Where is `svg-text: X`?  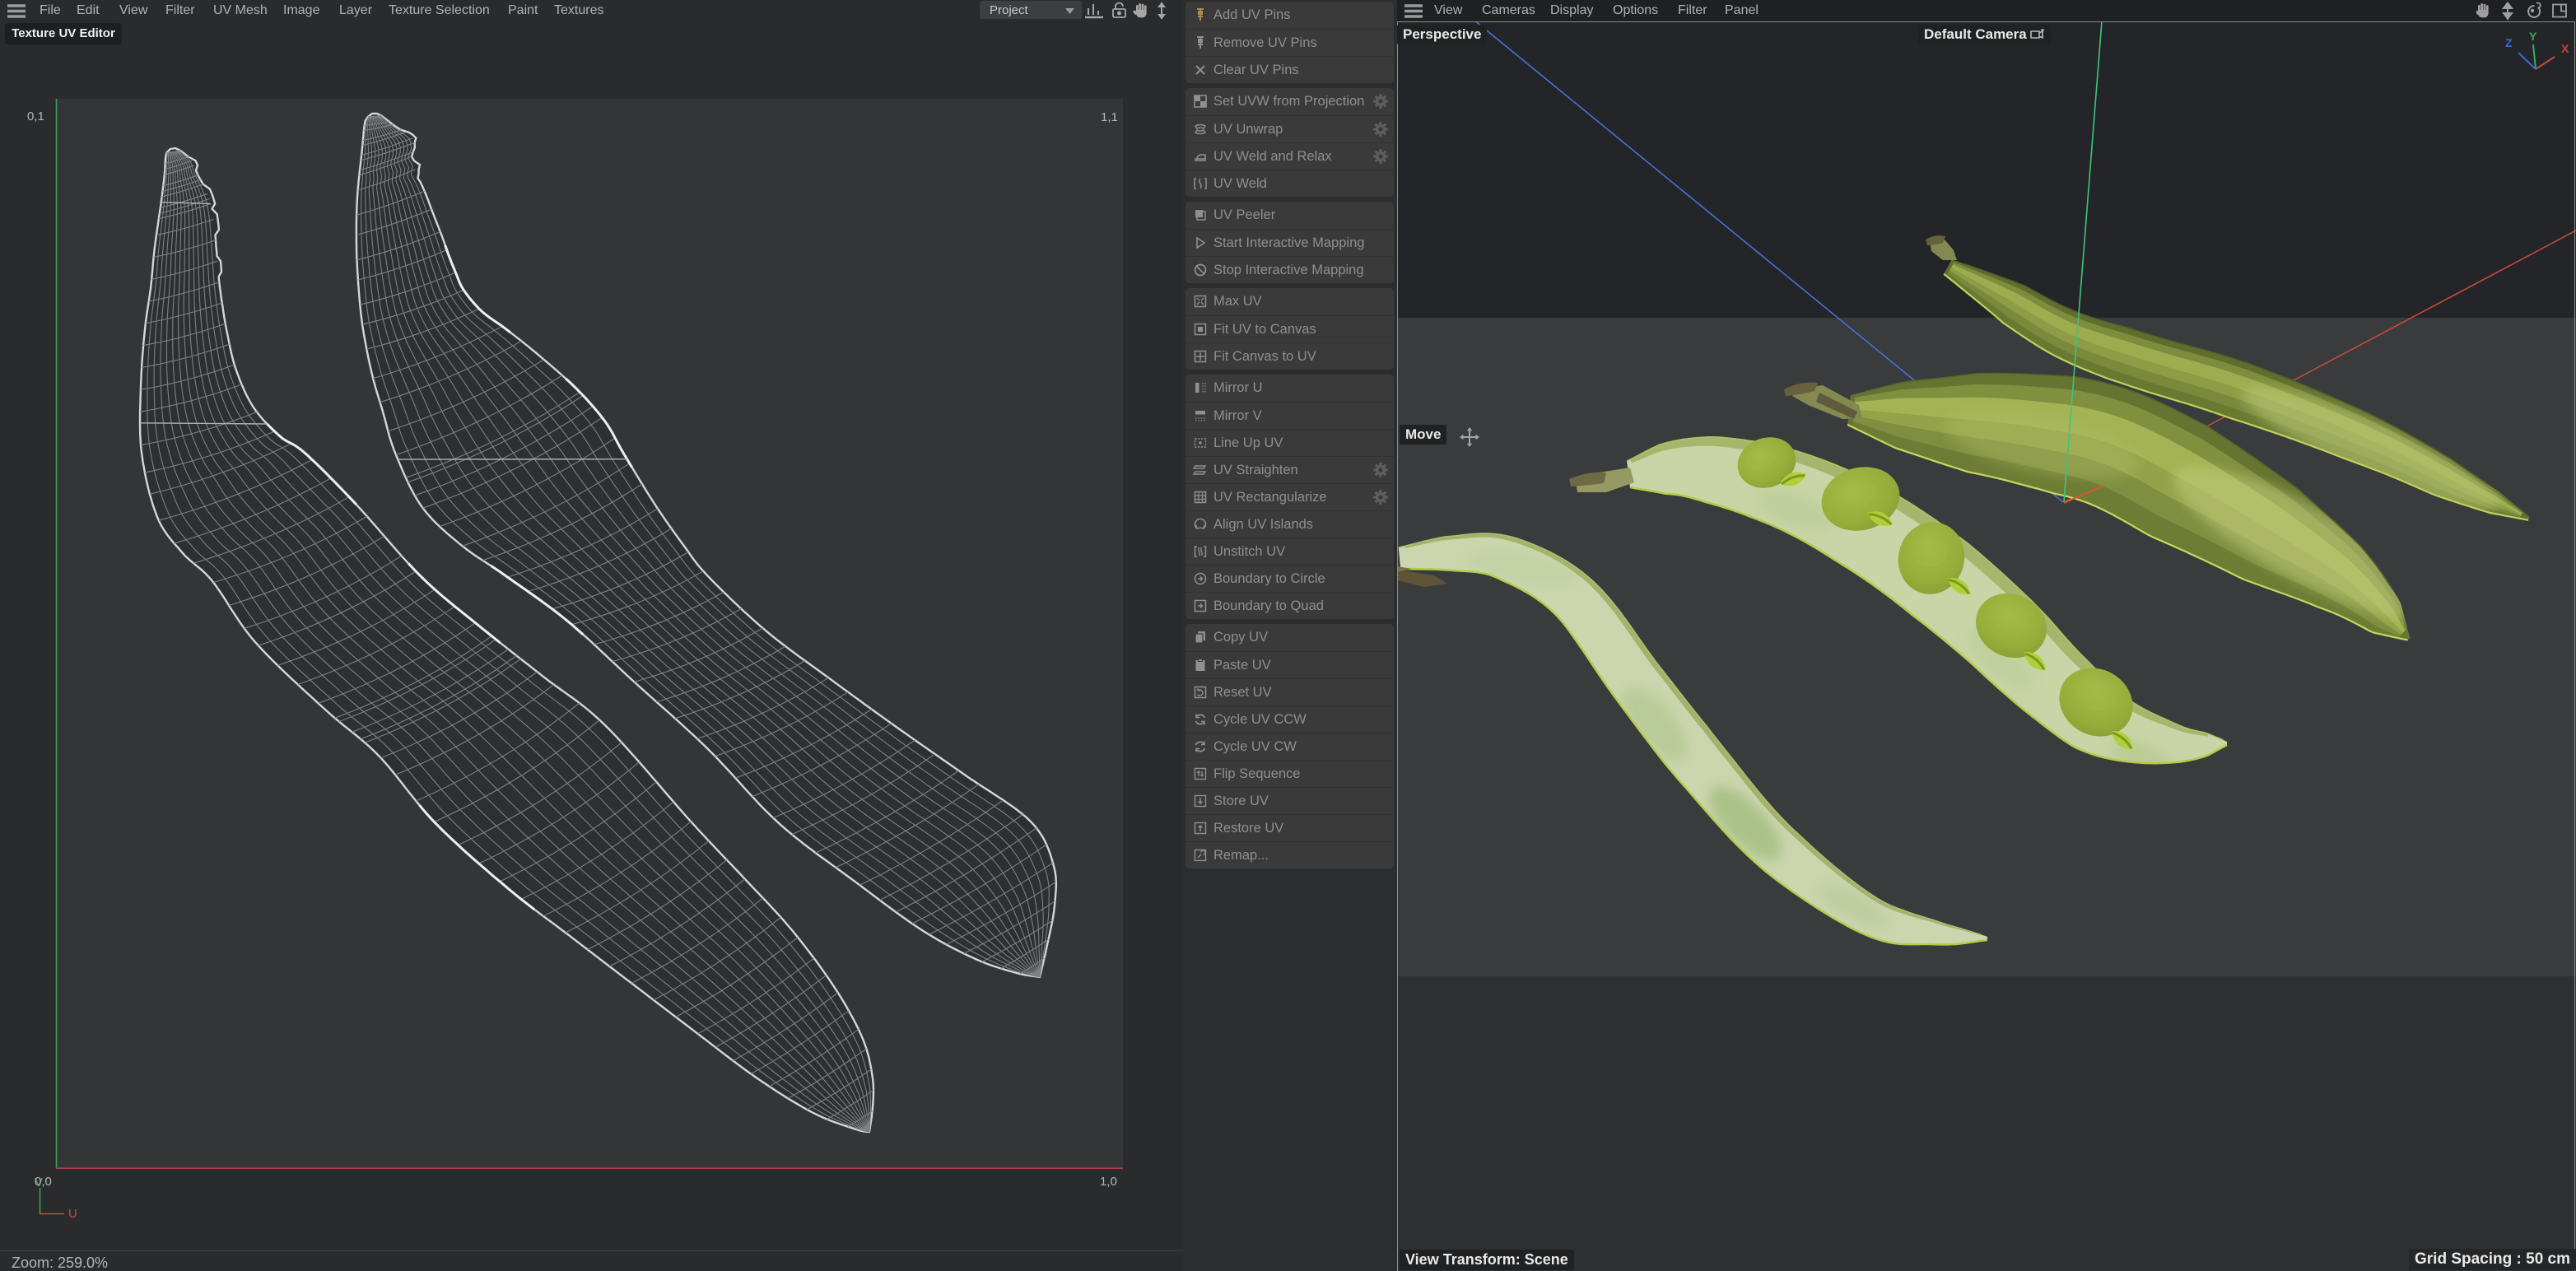 svg-text: X is located at coordinates (2565, 49).